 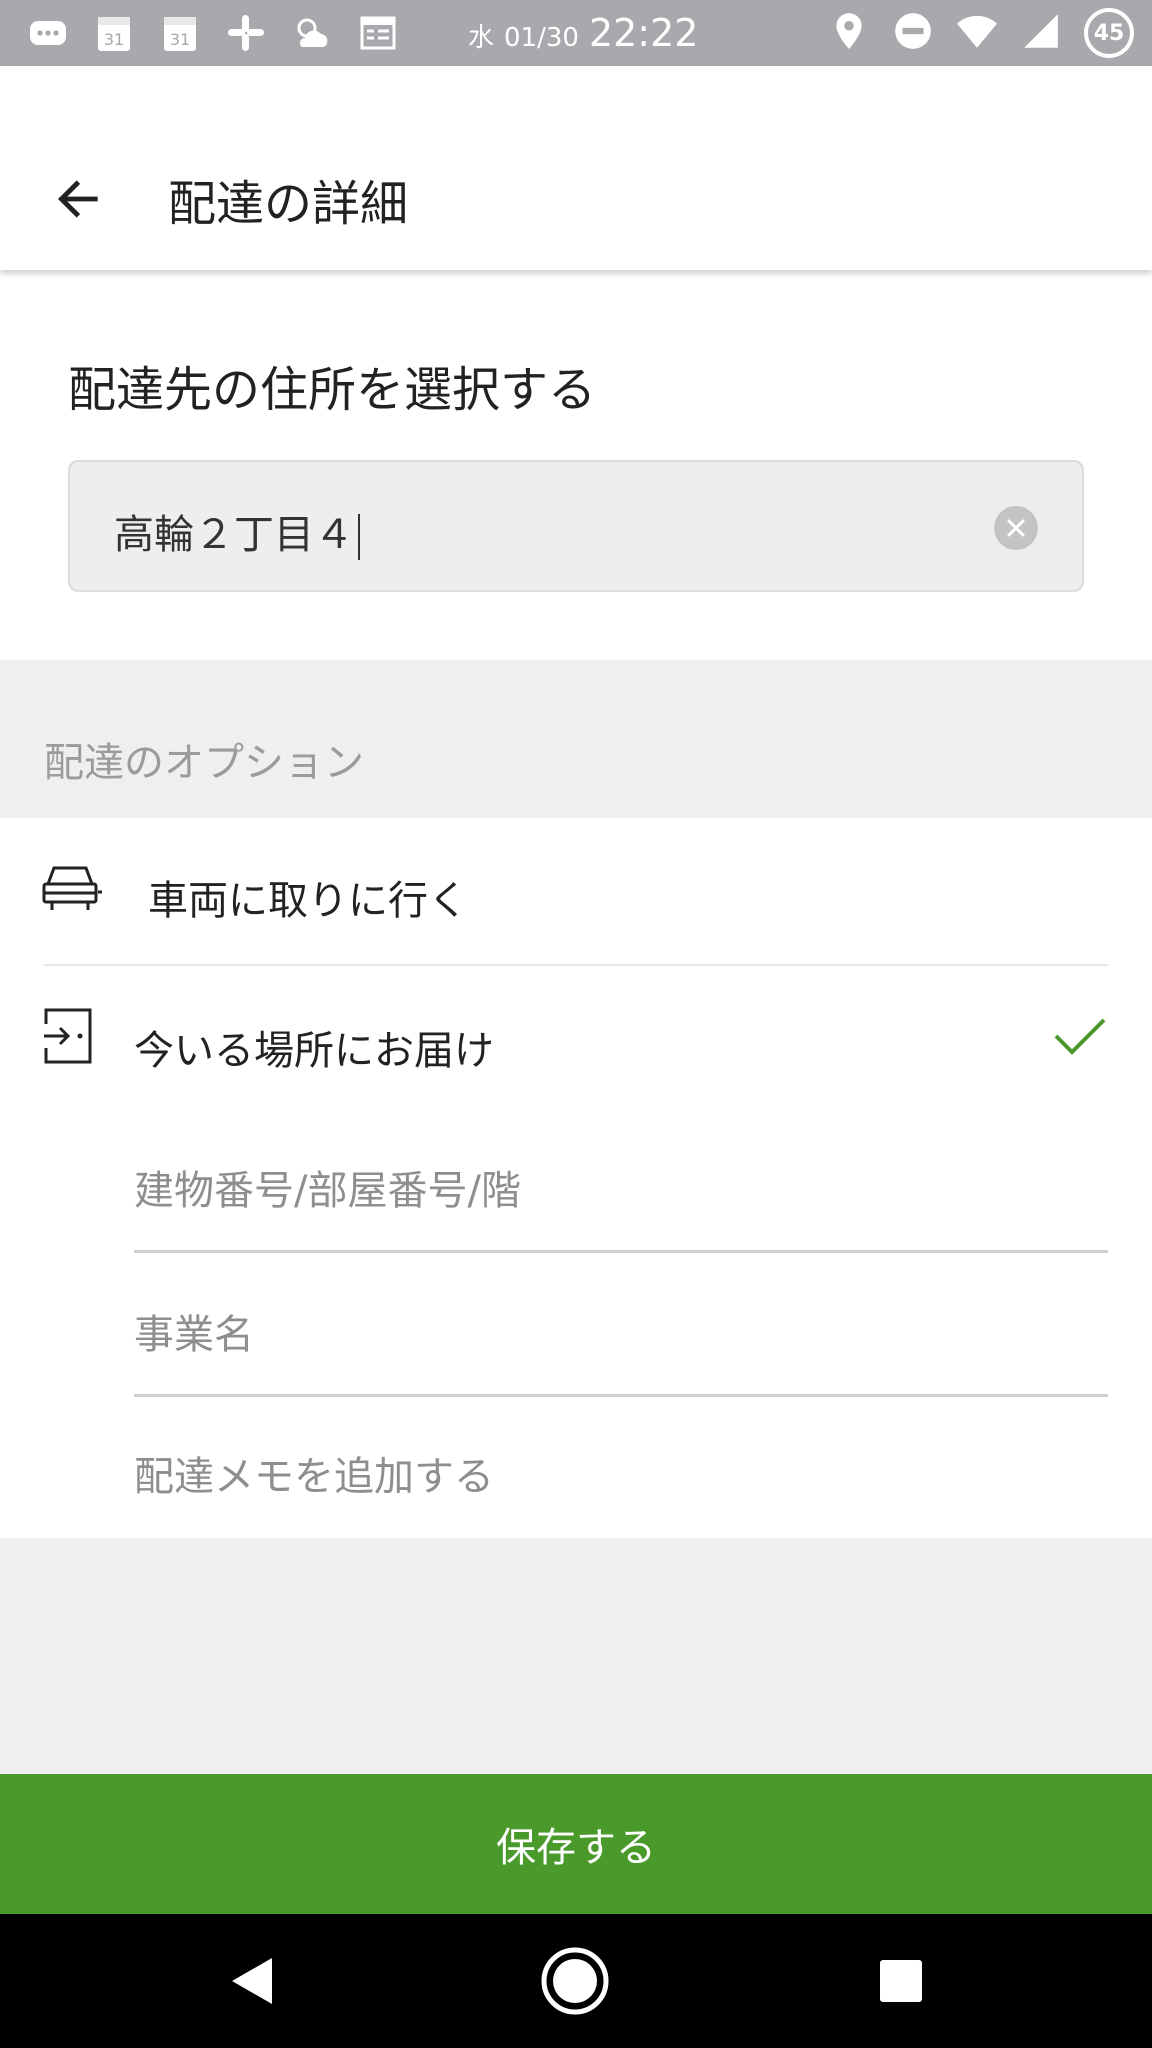 I want to click on building-room-floor-field: 建物番号/部屋番号/階, so click(x=327, y=1187).